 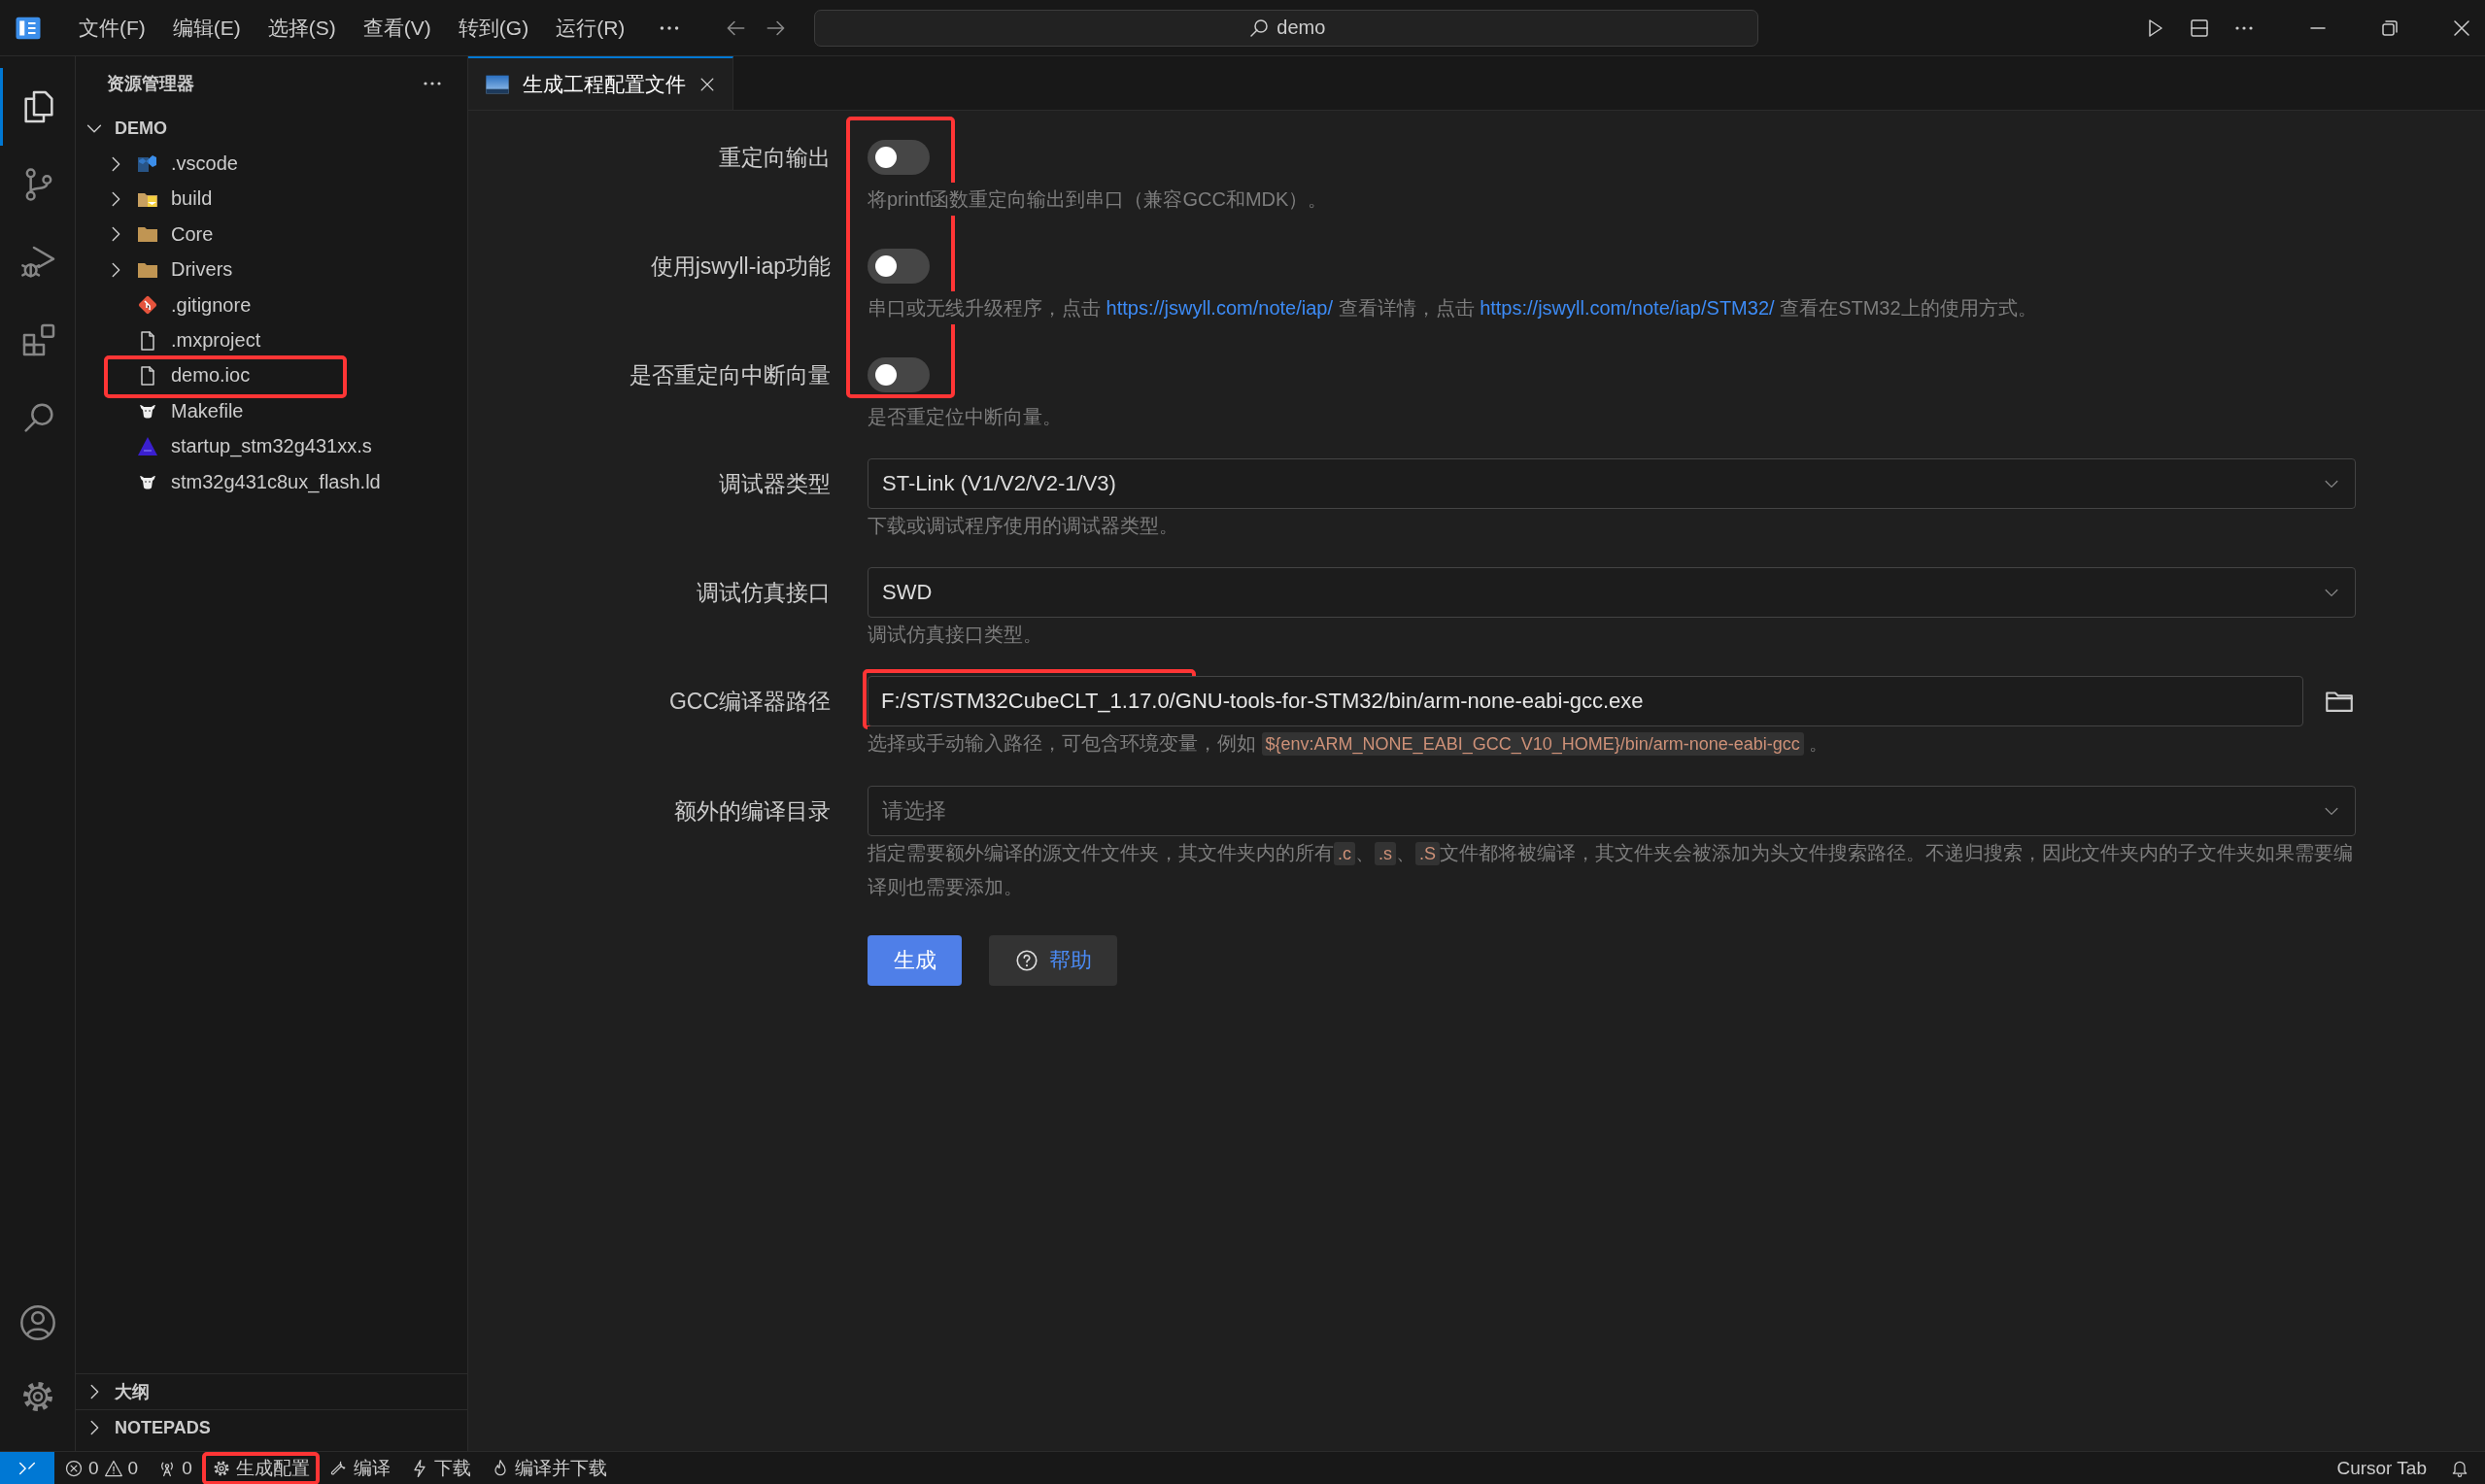 What do you see at coordinates (271, 375) in the screenshot?
I see `tree-item: demo.ioc` at bounding box center [271, 375].